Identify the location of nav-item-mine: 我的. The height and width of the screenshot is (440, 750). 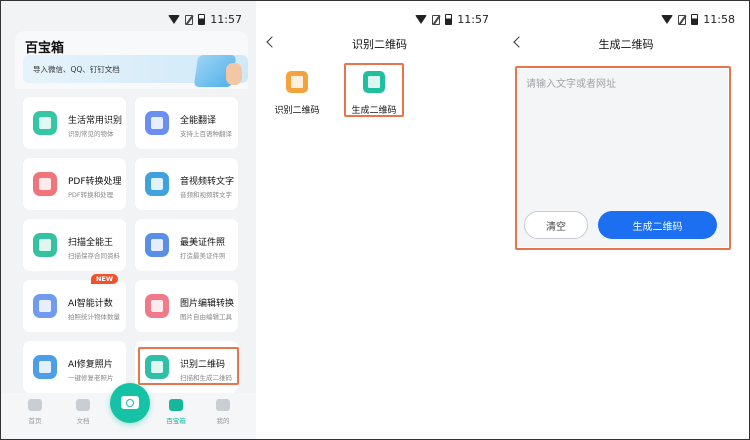
(223, 412).